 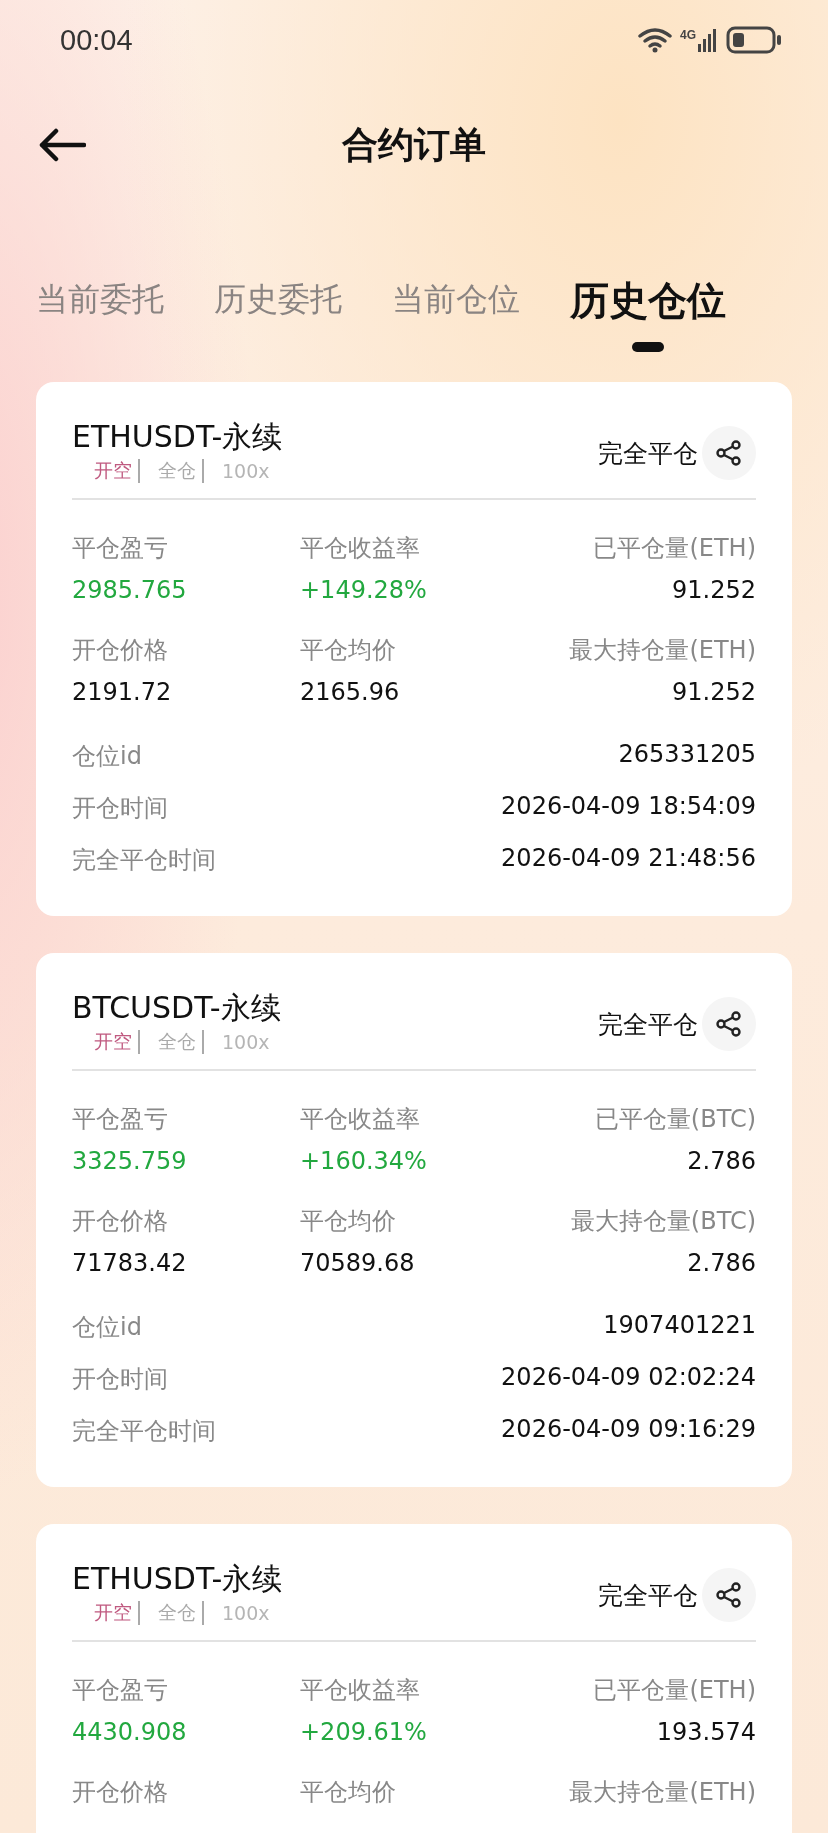 I want to click on stat-value: 2191.72, so click(x=122, y=692).